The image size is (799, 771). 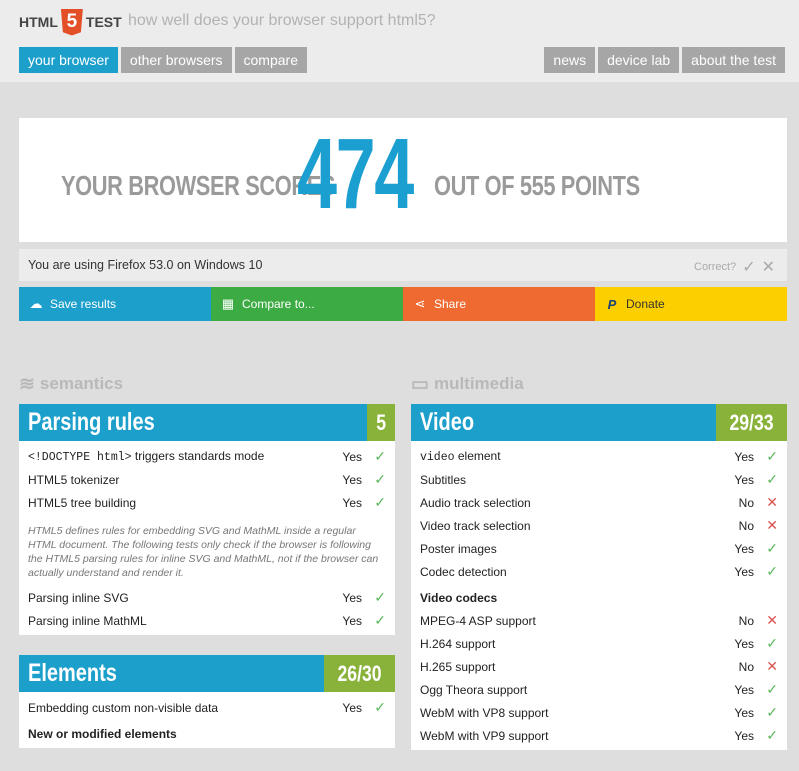 What do you see at coordinates (768, 267) in the screenshot?
I see `reject-cross-icon: ✕` at bounding box center [768, 267].